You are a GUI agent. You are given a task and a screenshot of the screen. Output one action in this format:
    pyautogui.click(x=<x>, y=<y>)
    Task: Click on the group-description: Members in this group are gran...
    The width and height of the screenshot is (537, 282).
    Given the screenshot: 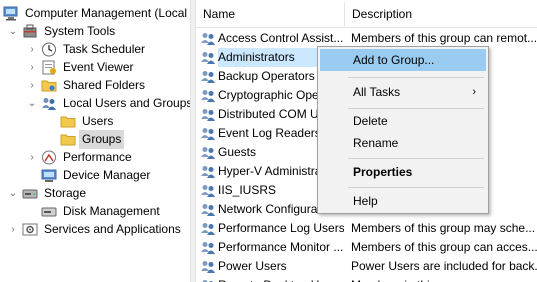 What is the action you would take?
    pyautogui.click(x=444, y=279)
    